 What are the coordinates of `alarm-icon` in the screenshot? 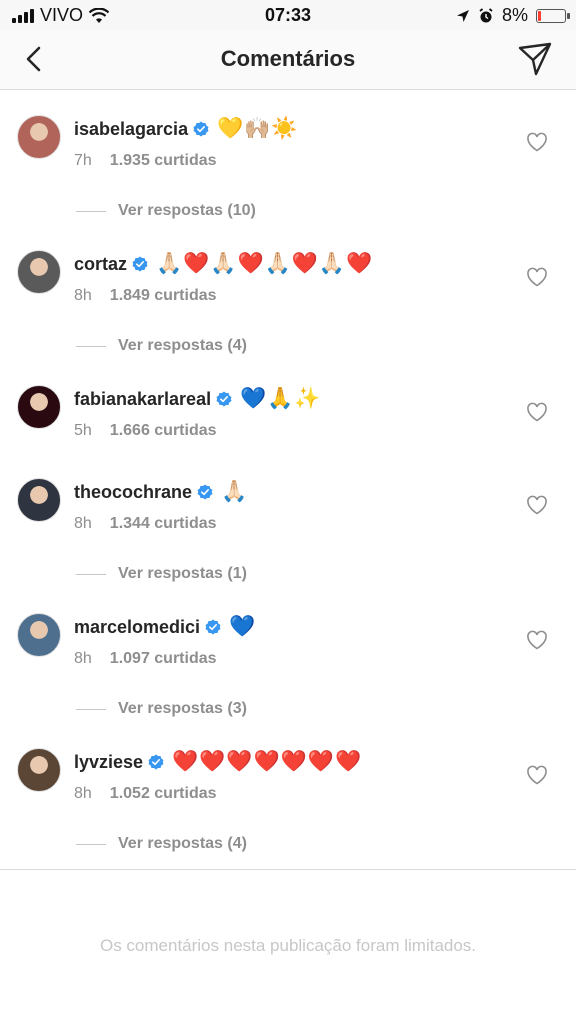 It's located at (486, 14).